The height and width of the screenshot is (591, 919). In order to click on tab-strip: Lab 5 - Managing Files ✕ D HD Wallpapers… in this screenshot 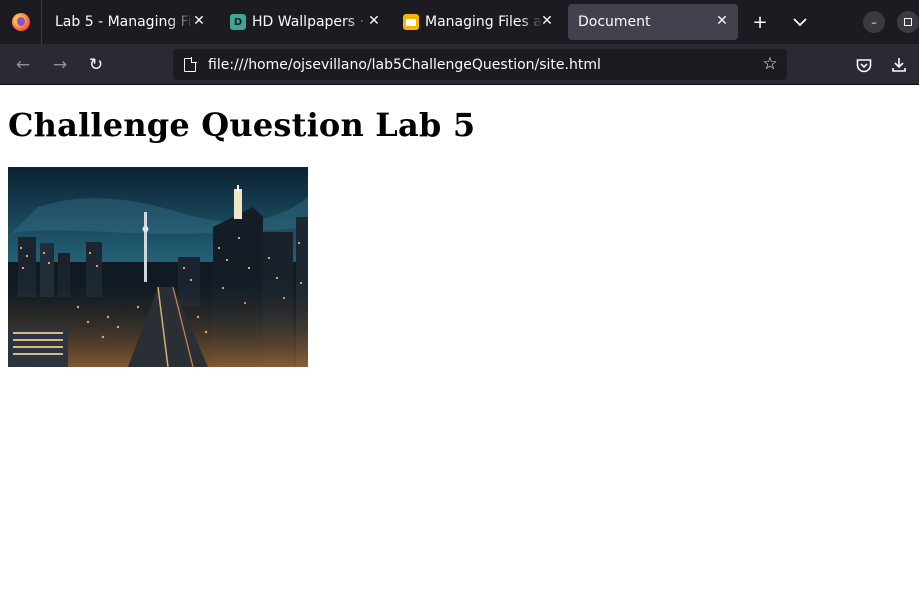, I will do `click(459, 22)`.